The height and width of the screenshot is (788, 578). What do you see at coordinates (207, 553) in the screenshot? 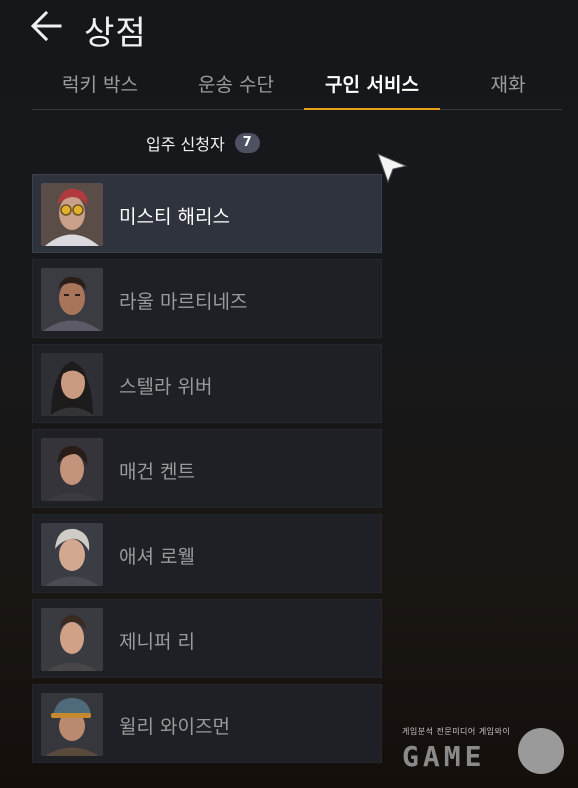
I see `list-item: 애셔 로웰` at bounding box center [207, 553].